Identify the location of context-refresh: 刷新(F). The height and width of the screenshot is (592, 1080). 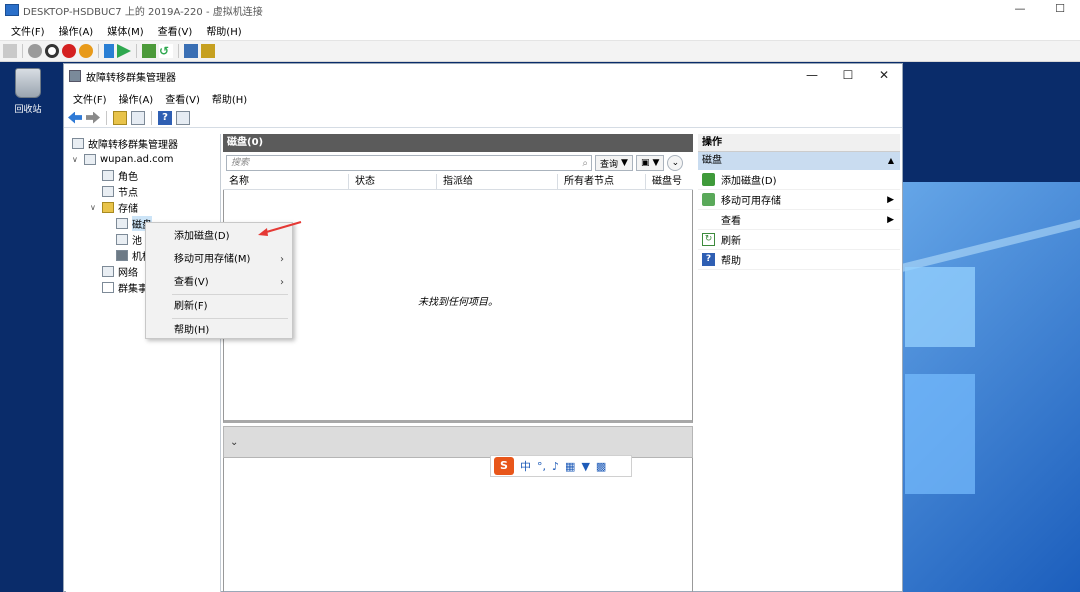
(219, 306).